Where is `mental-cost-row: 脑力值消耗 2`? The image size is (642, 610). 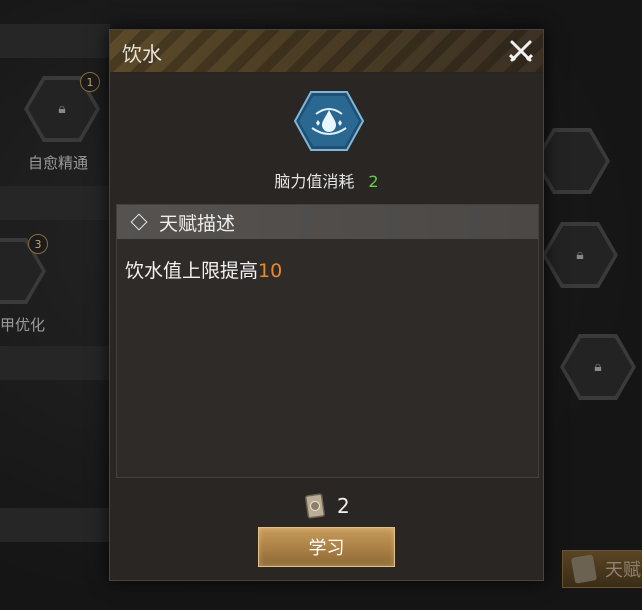
mental-cost-row: 脑力值消耗 2 is located at coordinates (326, 180).